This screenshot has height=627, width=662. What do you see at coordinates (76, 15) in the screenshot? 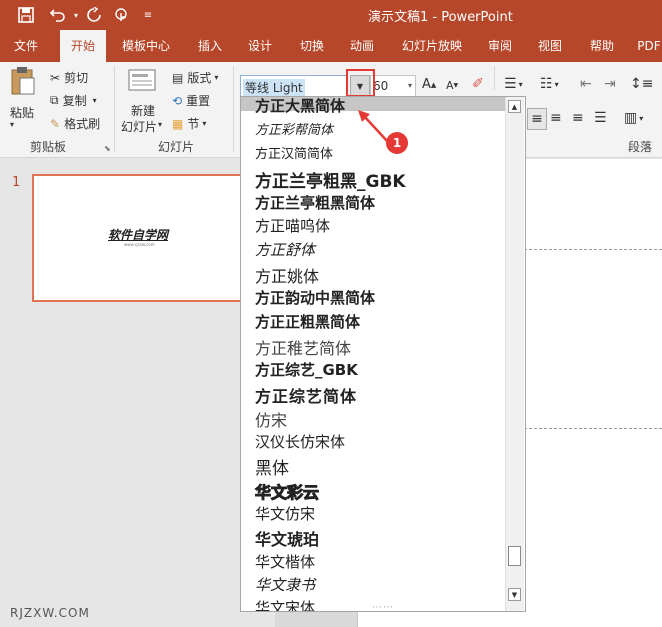
I see `undo-dropdown-icon: ▾` at bounding box center [76, 15].